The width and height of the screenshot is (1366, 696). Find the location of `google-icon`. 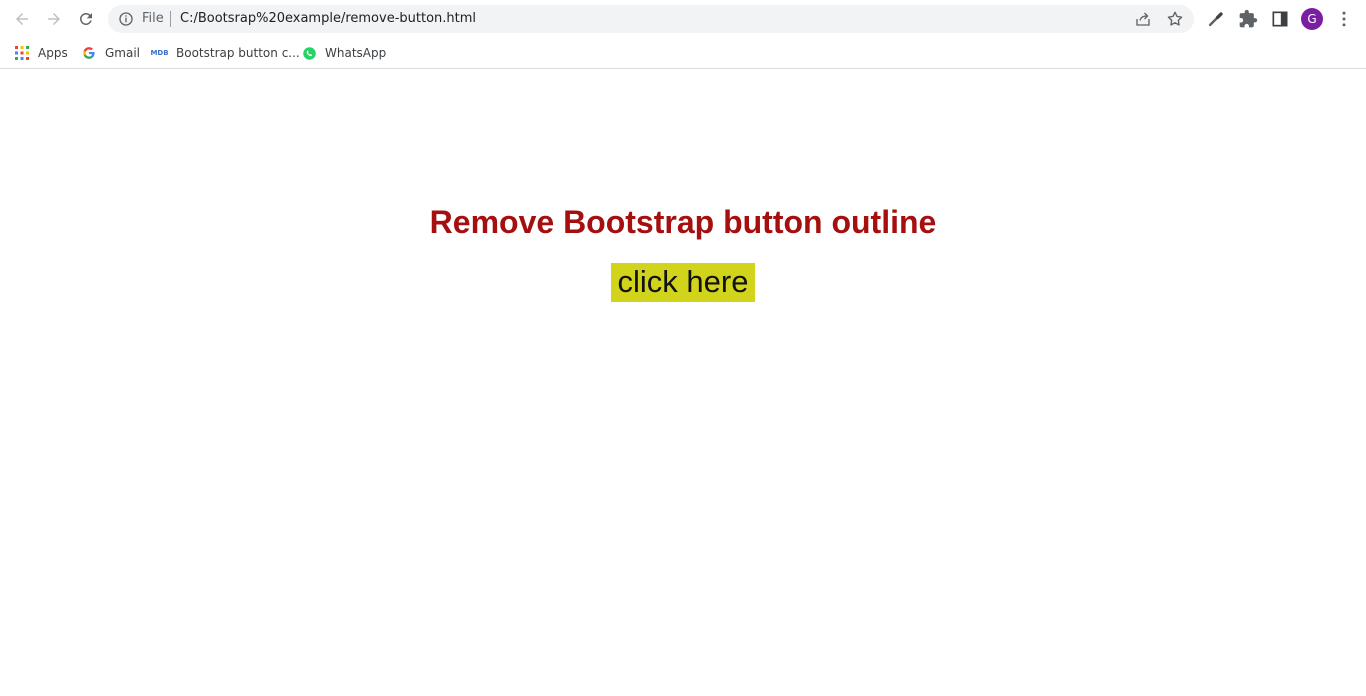

google-icon is located at coordinates (89, 53).